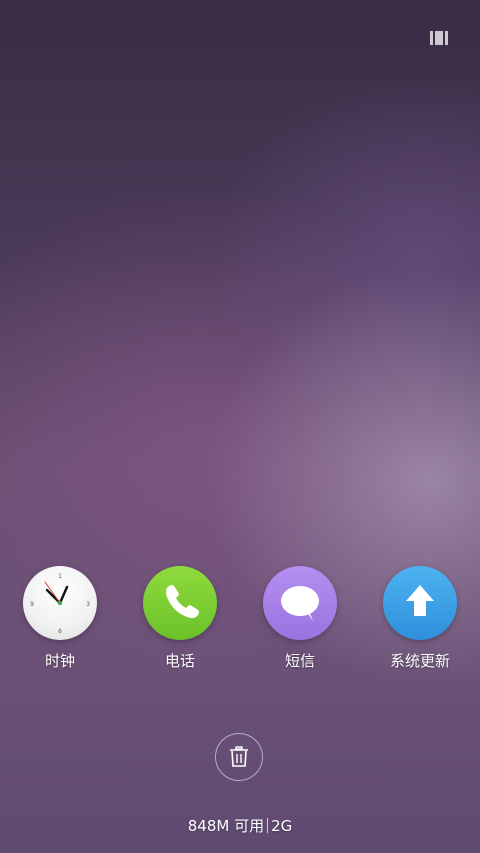 The width and height of the screenshot is (480, 853). I want to click on recents-view-icon, so click(431, 38).